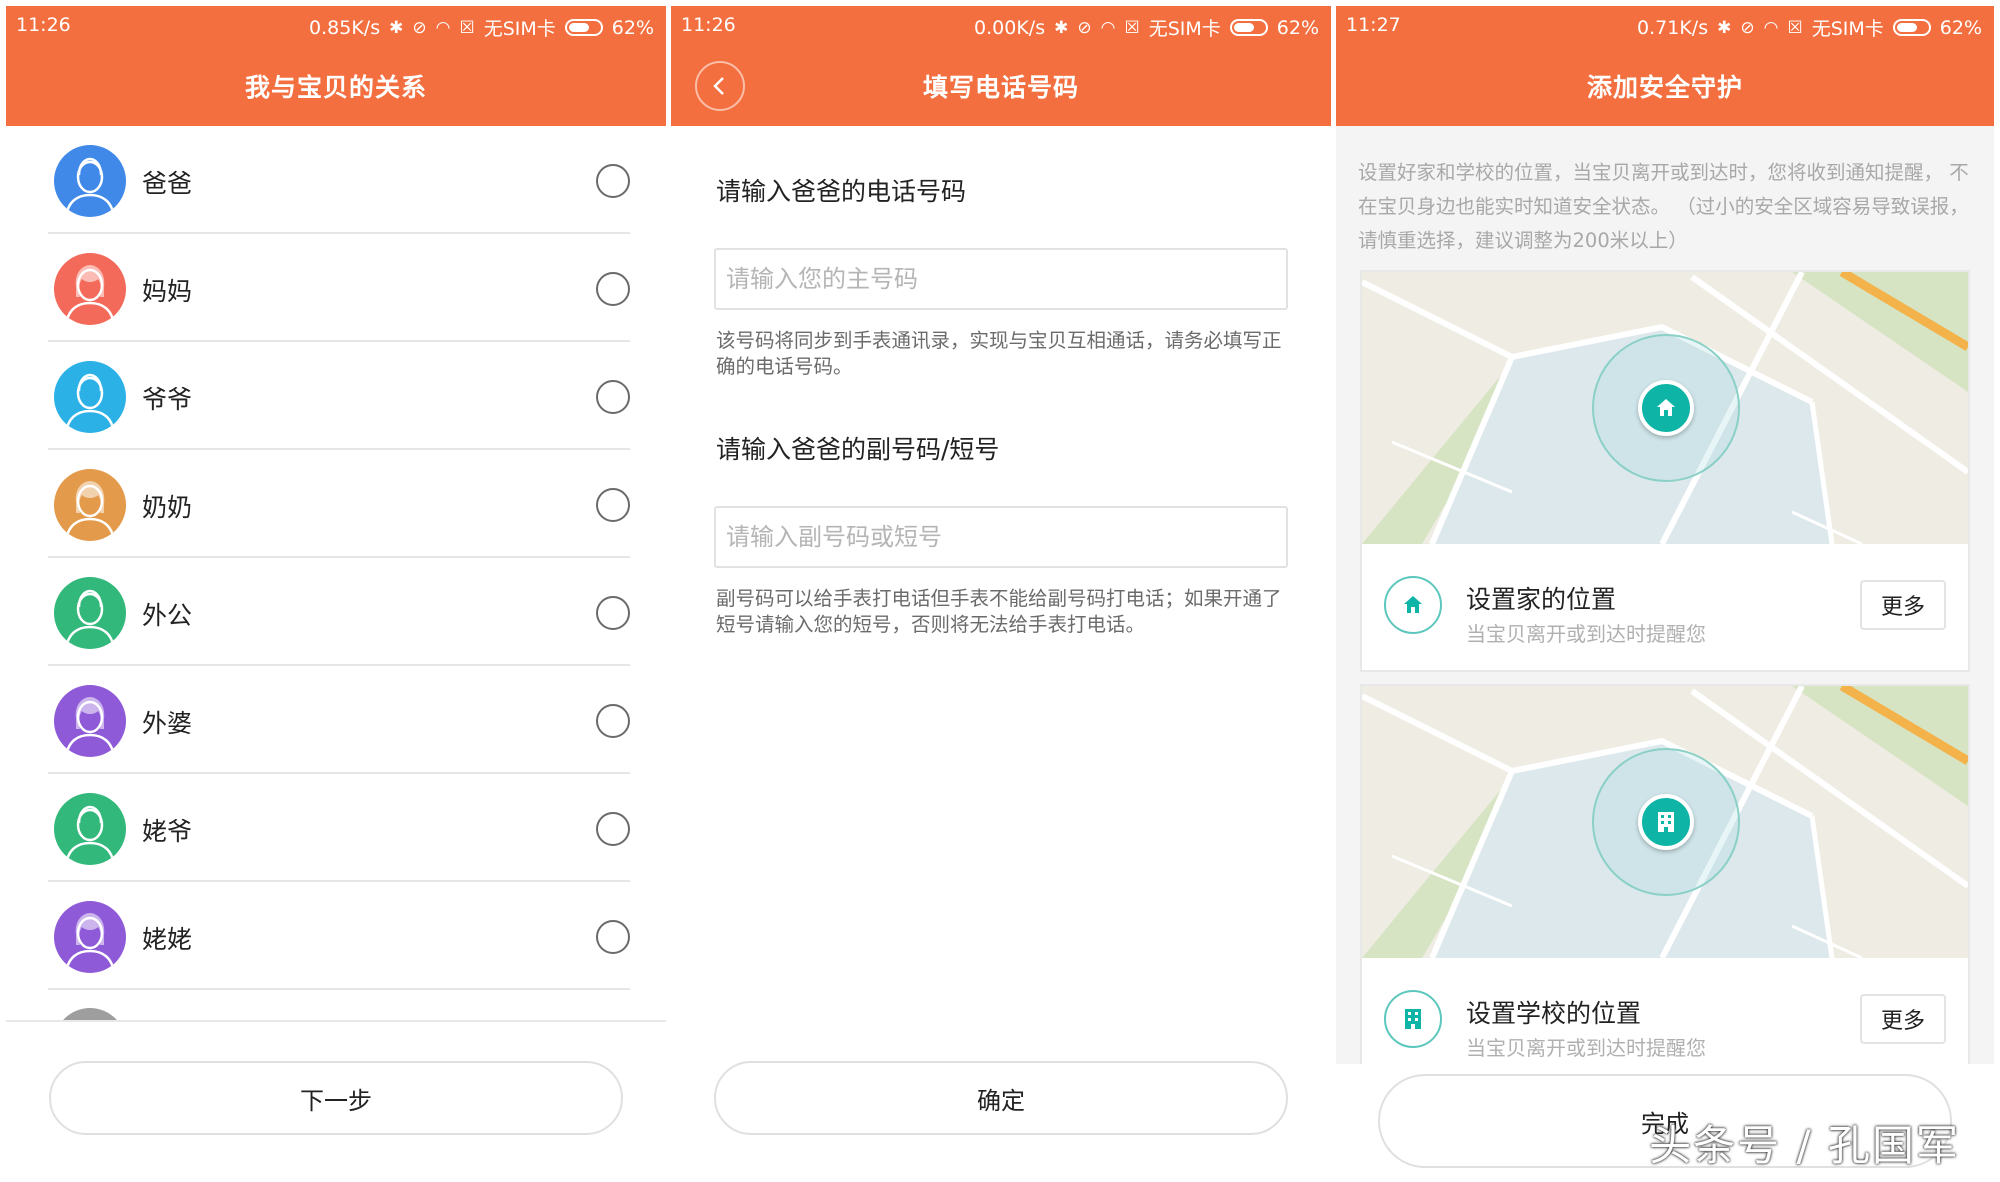 Image resolution: width=2000 pixels, height=1182 pixels. I want to click on status-time: 11:27, so click(1373, 25).